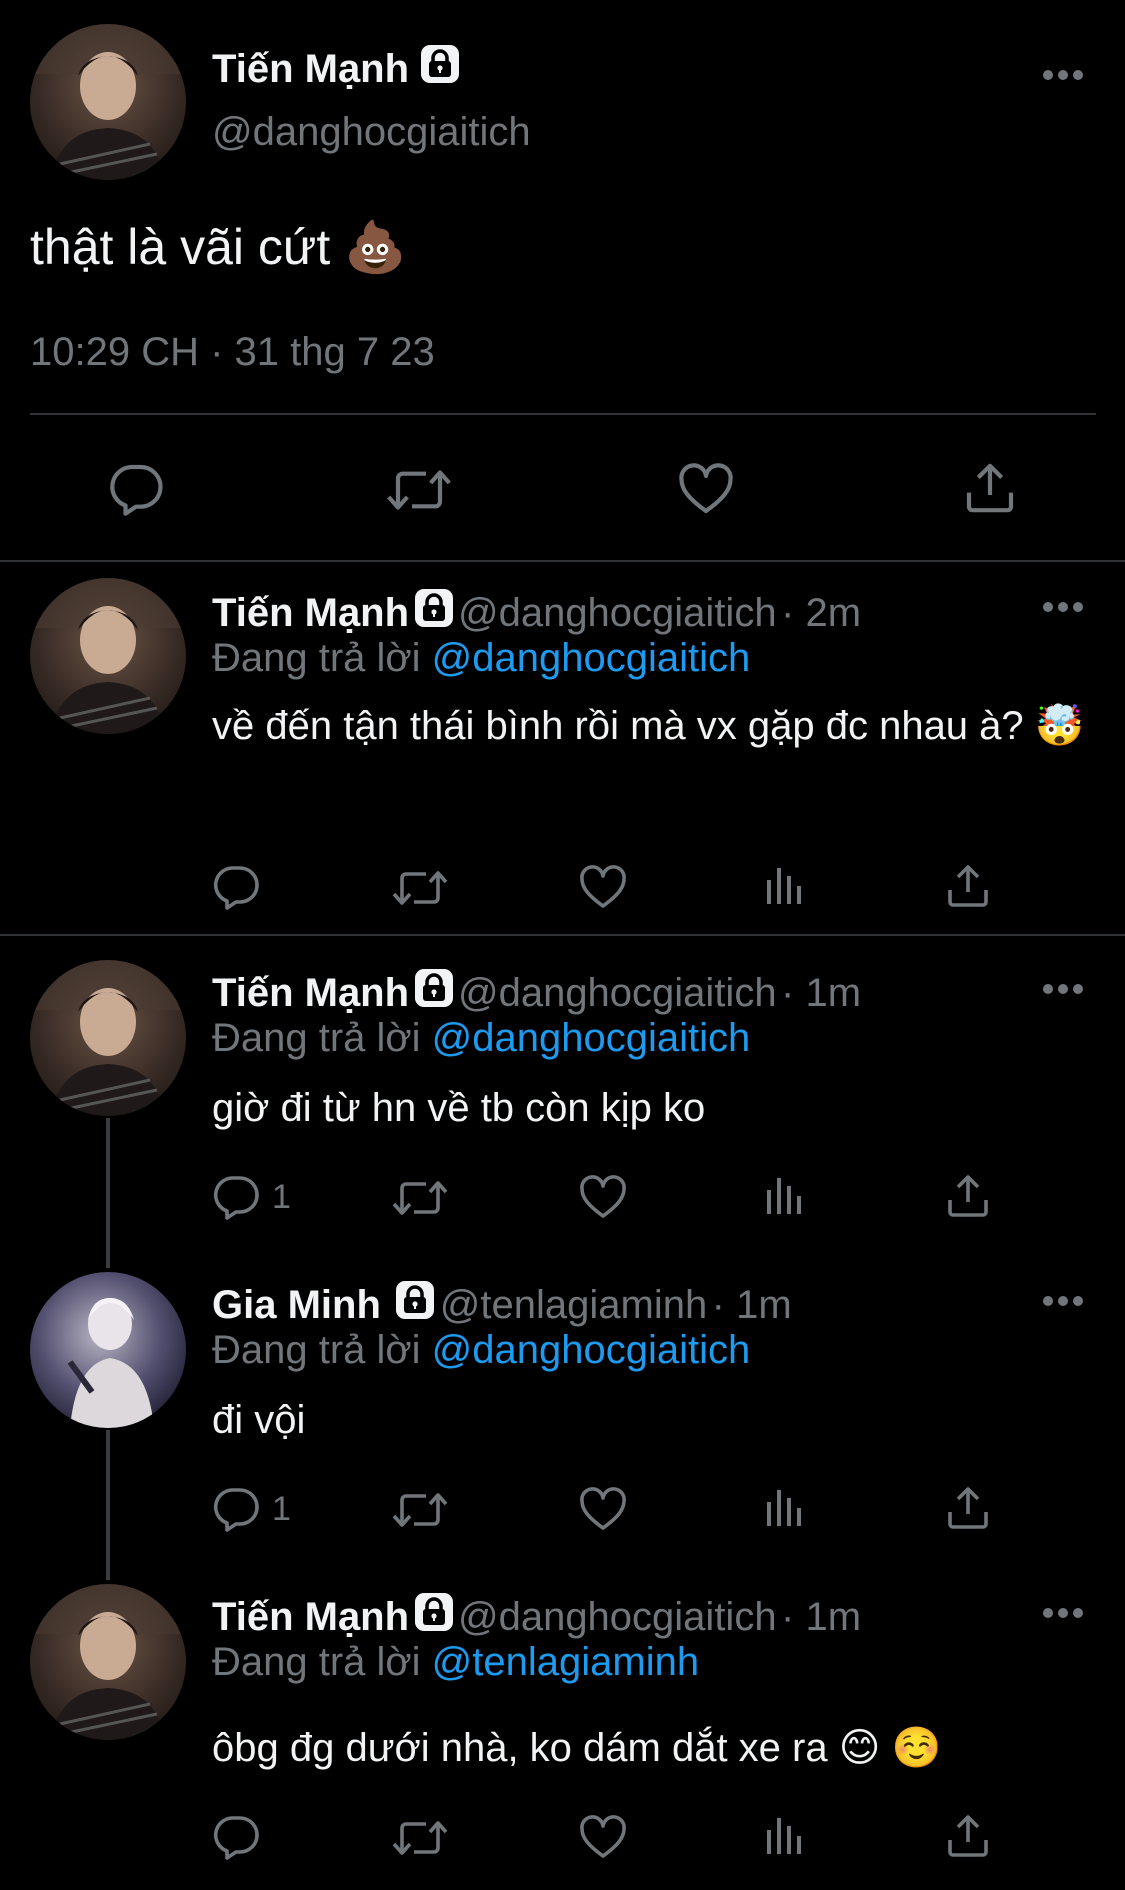 This screenshot has width=1125, height=1890. I want to click on replying-to: Đang trả lời @tenlagiaminh, so click(456, 1662).